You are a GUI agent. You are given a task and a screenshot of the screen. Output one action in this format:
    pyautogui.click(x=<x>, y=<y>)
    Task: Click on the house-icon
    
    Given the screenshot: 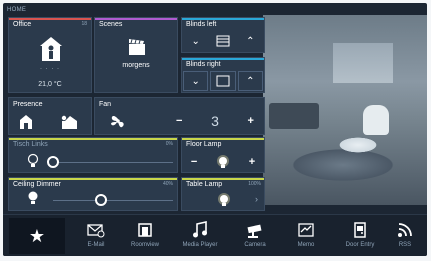 What is the action you would take?
    pyautogui.click(x=26, y=122)
    